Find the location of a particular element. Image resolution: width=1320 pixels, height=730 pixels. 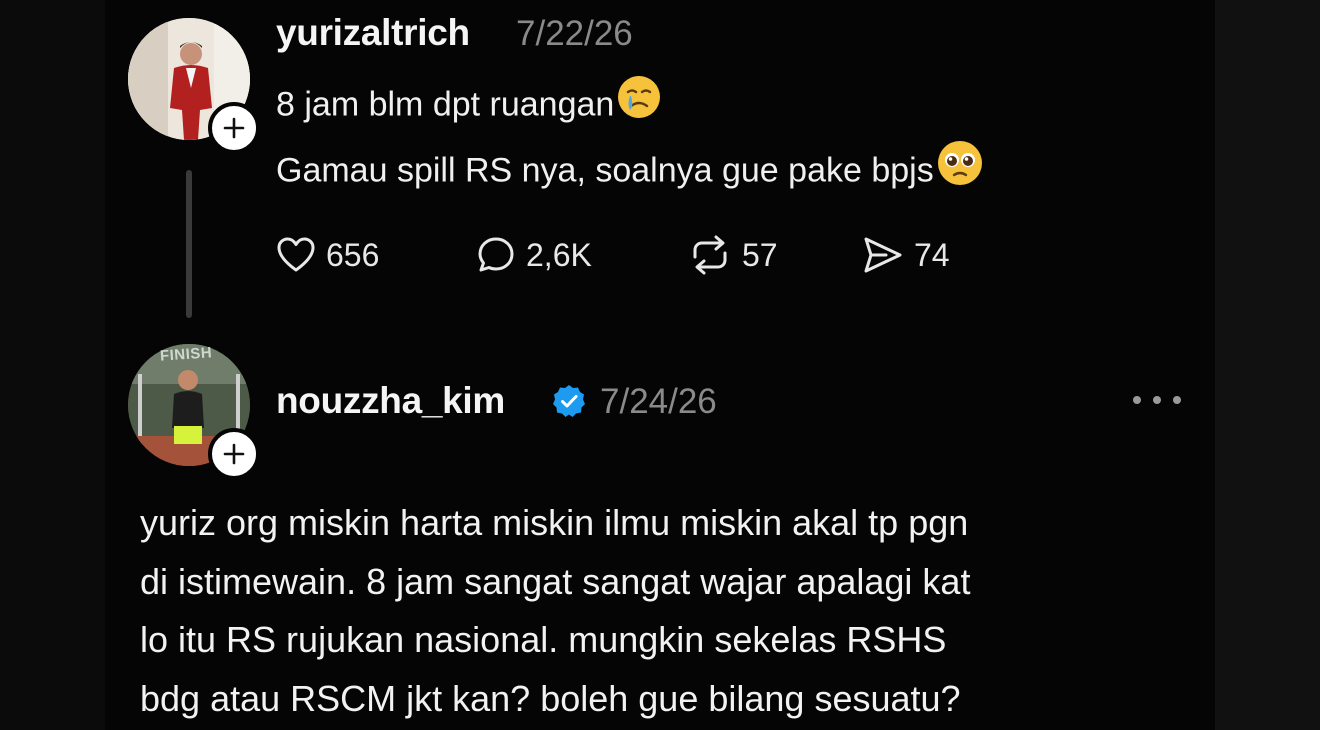

send-icon is located at coordinates (883, 255).